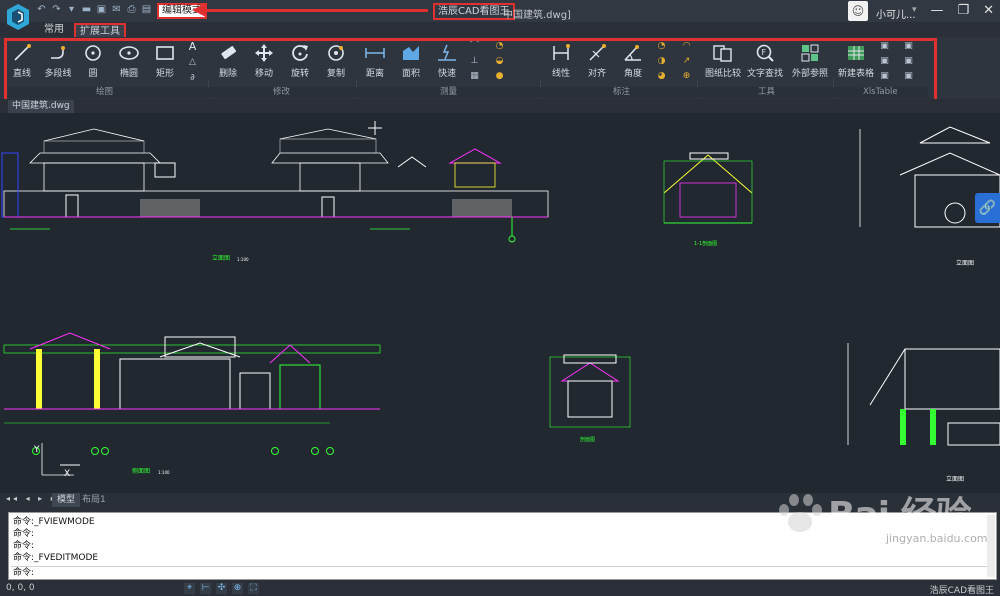 This screenshot has height=596, width=1000. What do you see at coordinates (165, 53) in the screenshot?
I see `rectangle-icon` at bounding box center [165, 53].